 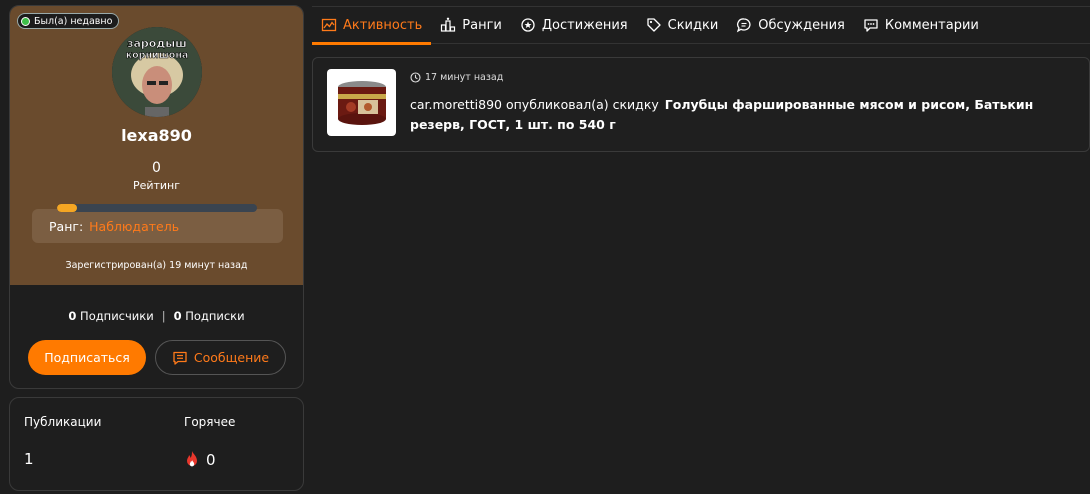 I want to click on tab-deals: Скидки, so click(x=682, y=25).